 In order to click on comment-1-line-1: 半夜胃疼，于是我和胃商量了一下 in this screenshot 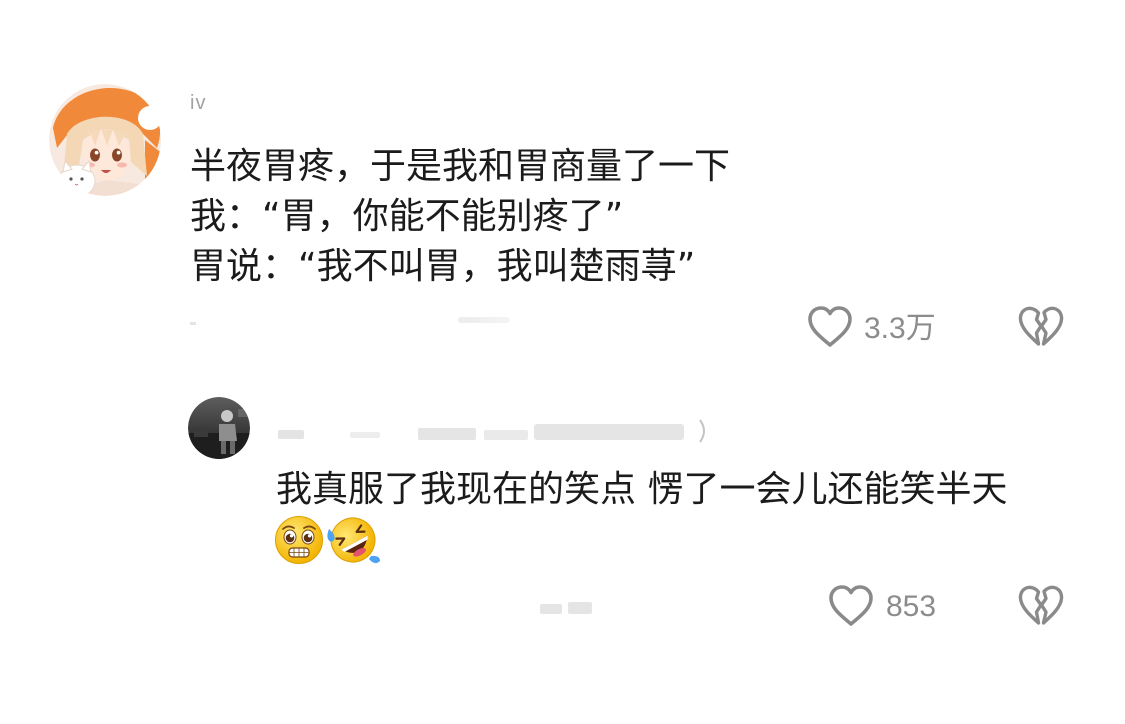, I will do `click(460, 166)`.